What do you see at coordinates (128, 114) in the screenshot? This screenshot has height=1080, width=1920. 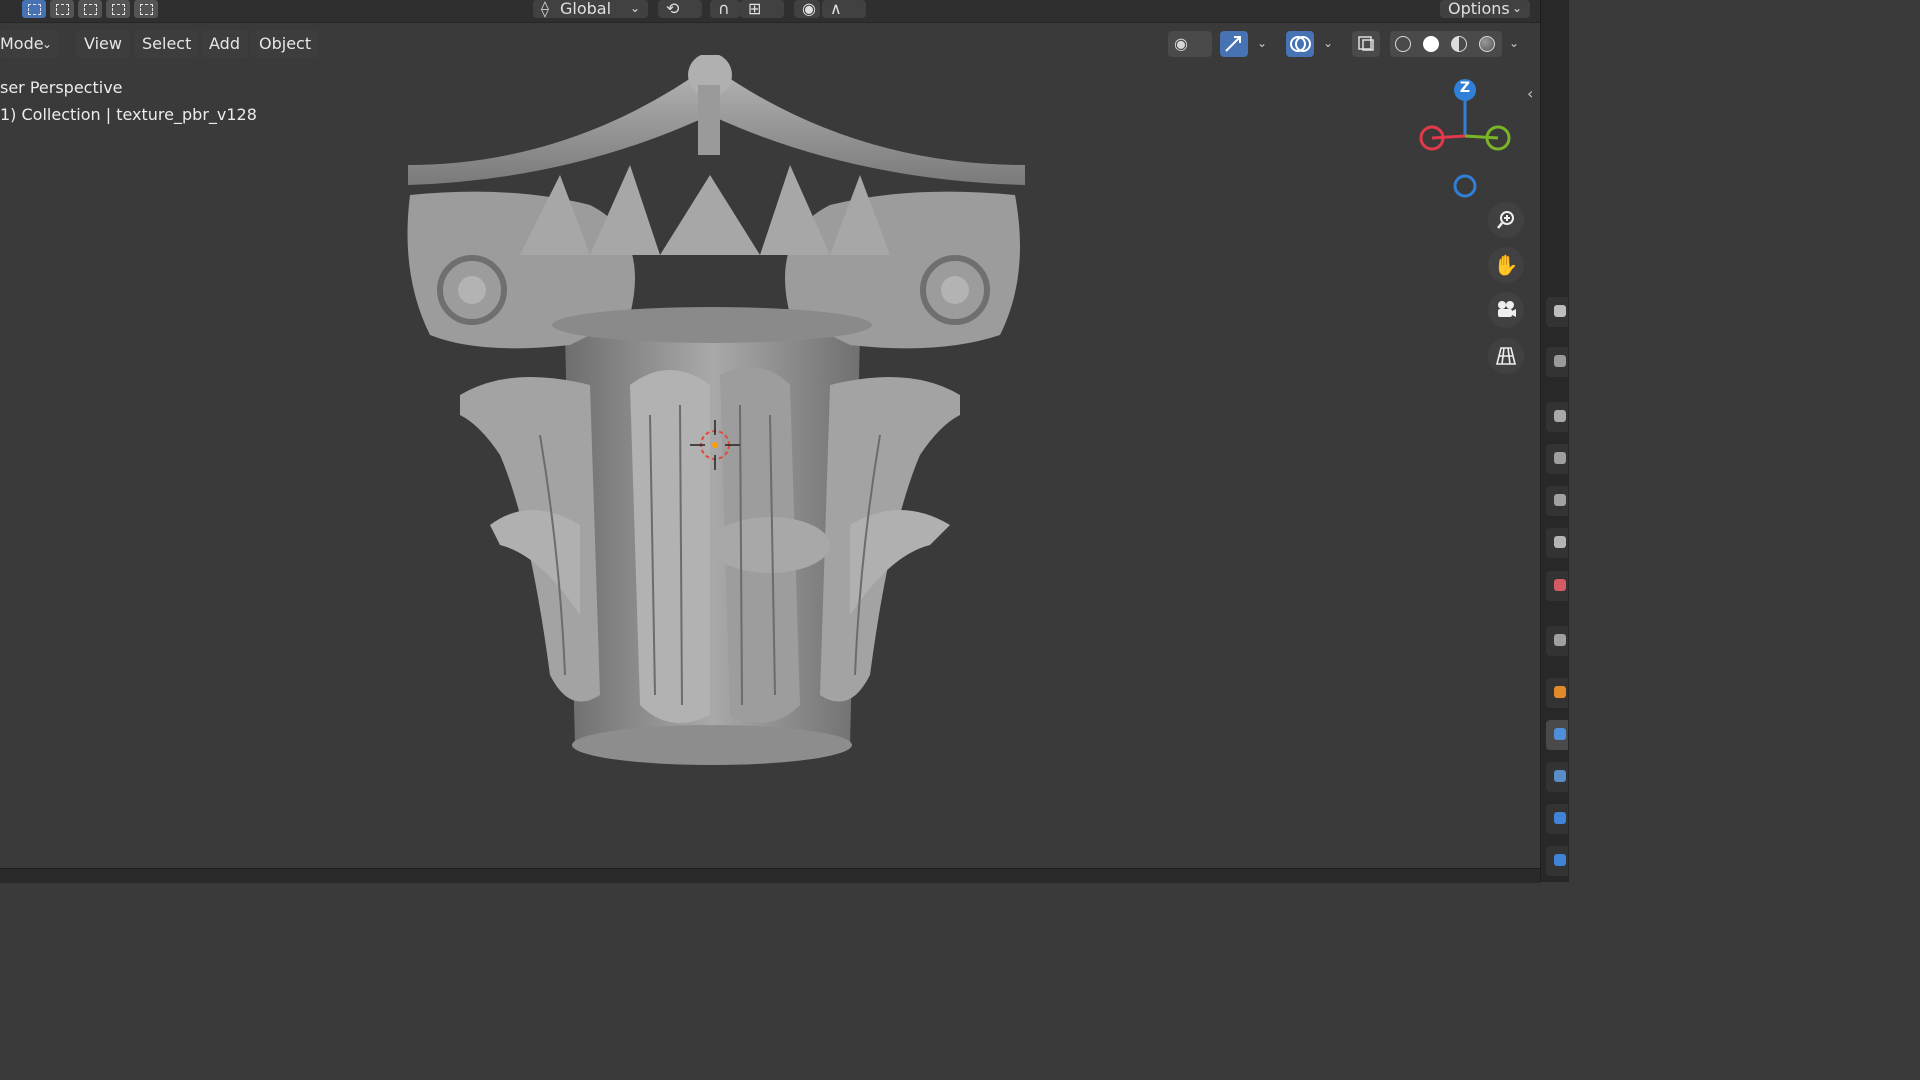 I see `viewport-collection-text: 1) Collection | texture_pbr_v128` at bounding box center [128, 114].